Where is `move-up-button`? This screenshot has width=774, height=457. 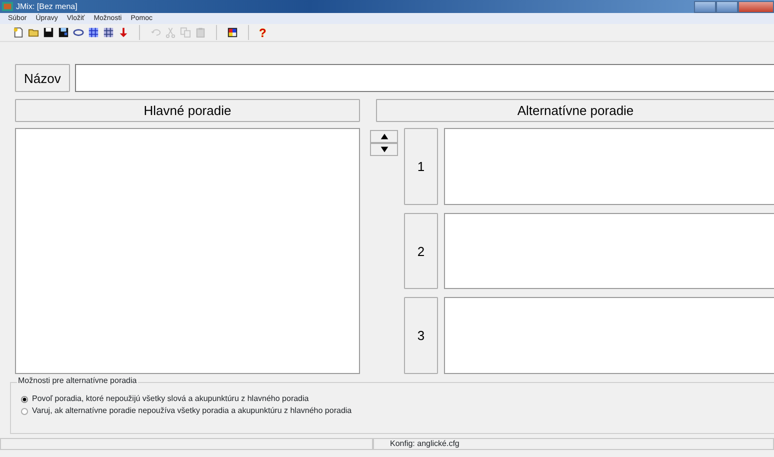 move-up-button is located at coordinates (384, 136).